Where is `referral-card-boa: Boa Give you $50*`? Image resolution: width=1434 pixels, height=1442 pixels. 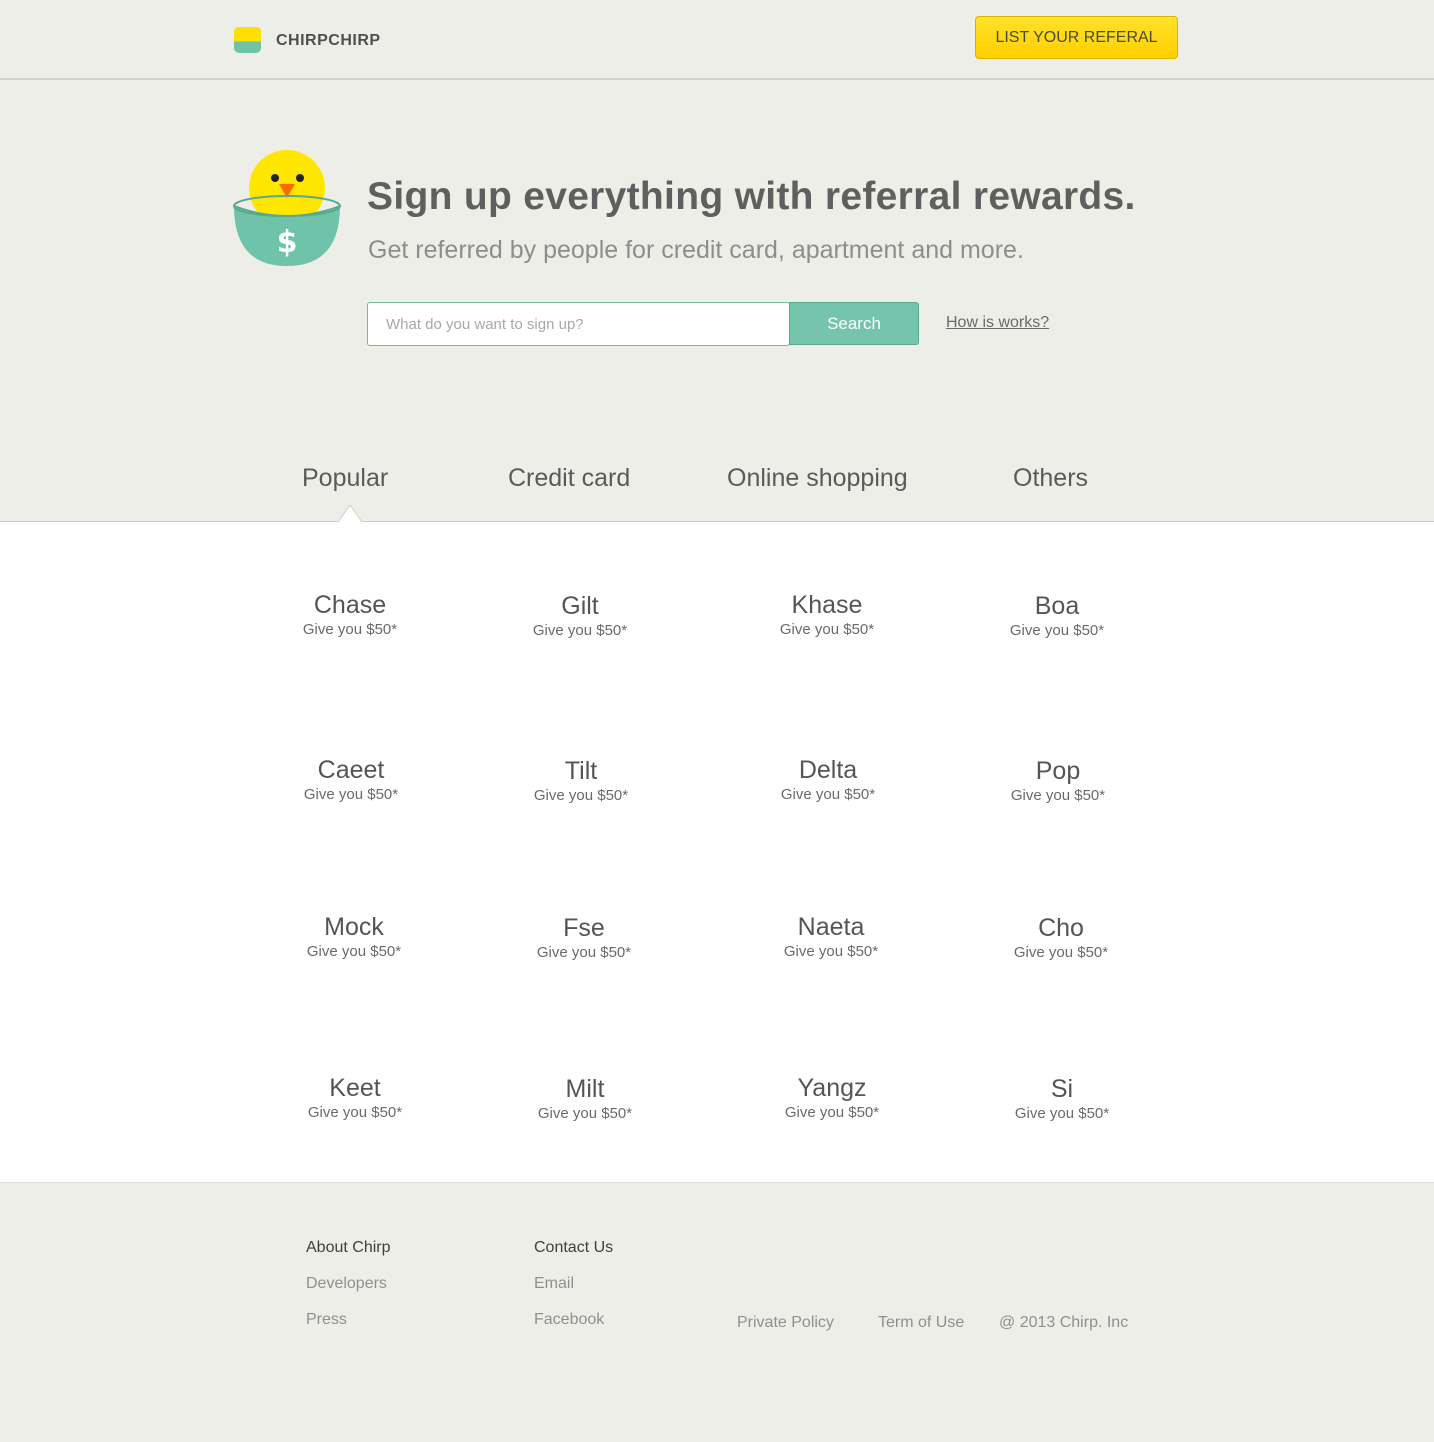 referral-card-boa: Boa Give you $50* is located at coordinates (1057, 616).